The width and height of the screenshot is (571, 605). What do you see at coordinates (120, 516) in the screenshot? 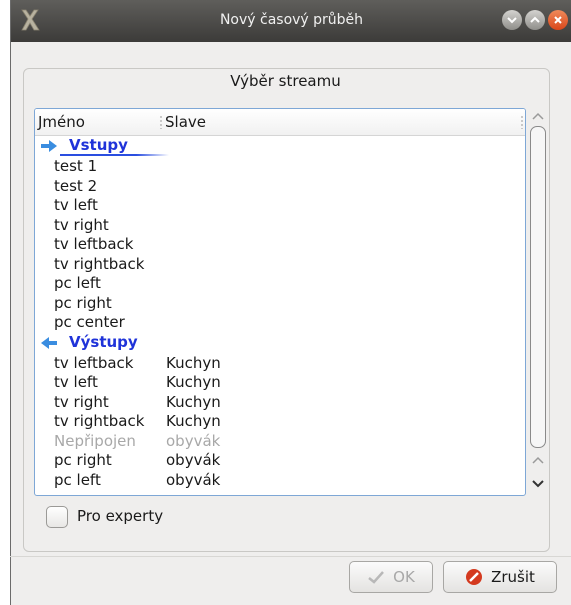
I see `expert-checkbox-label: Pro experty` at bounding box center [120, 516].